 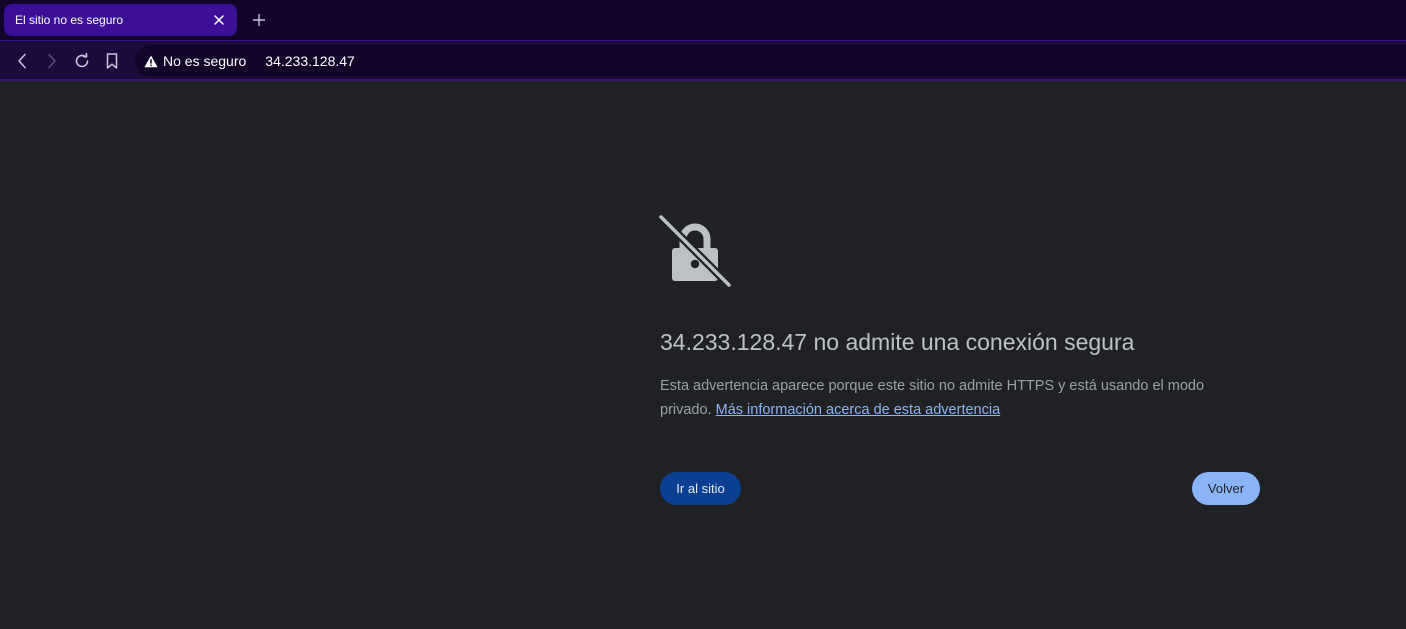 I want to click on plus-icon, so click(x=259, y=20).